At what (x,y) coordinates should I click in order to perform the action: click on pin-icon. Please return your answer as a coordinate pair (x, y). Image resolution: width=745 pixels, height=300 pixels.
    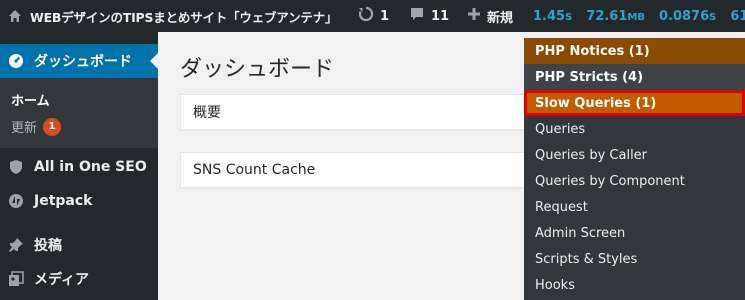
    Looking at the image, I should click on (16, 245).